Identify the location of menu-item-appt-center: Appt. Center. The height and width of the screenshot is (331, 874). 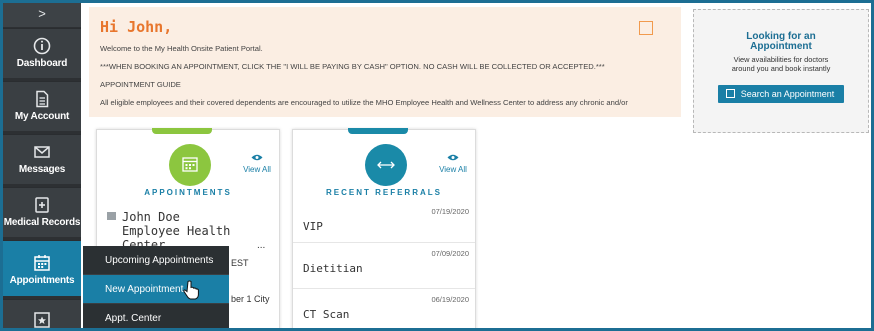
(156, 316).